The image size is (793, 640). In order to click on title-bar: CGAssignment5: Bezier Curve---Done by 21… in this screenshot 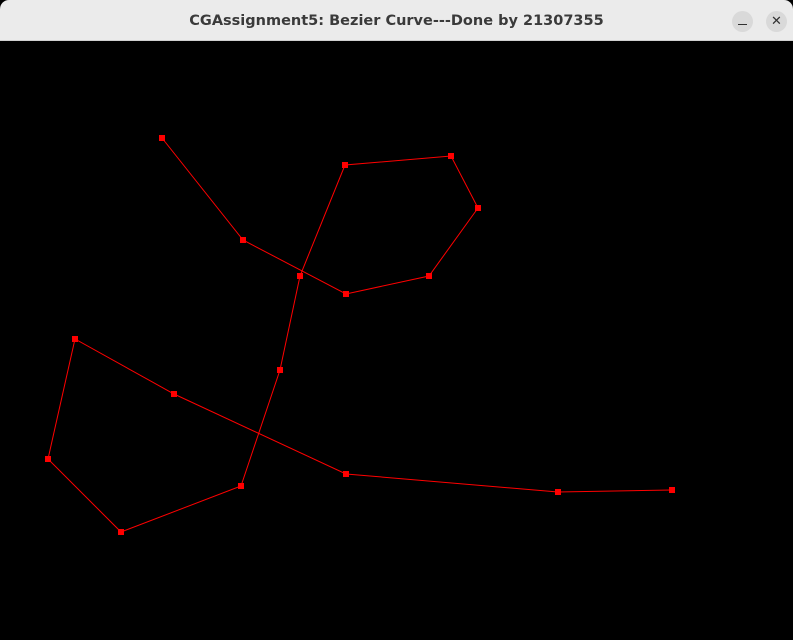, I will do `click(396, 20)`.